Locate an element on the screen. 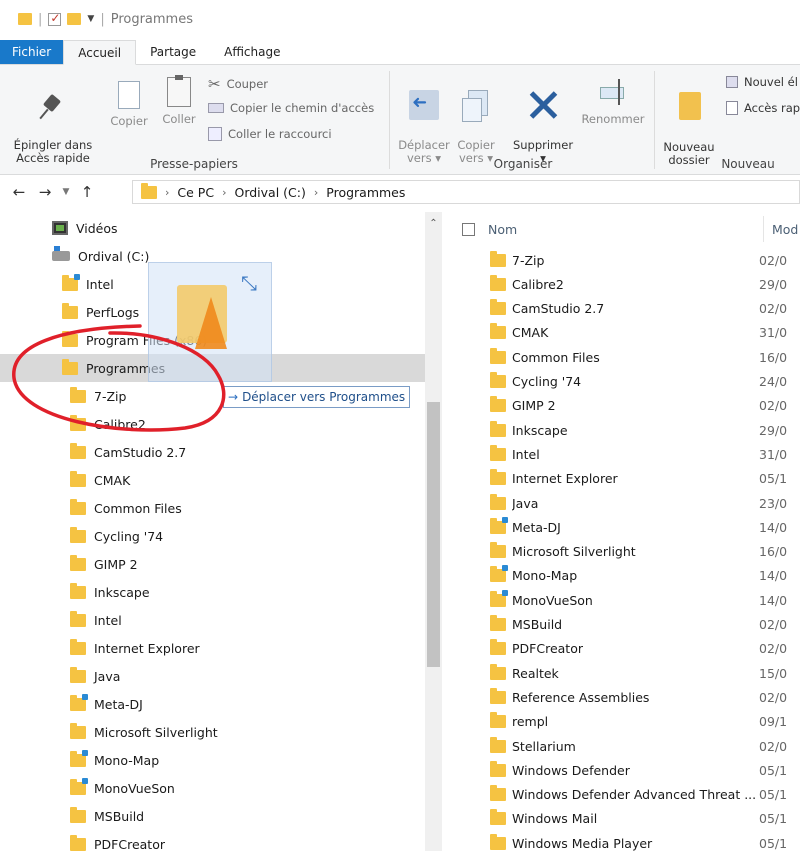  file-name: Mono-Map is located at coordinates (545, 576).